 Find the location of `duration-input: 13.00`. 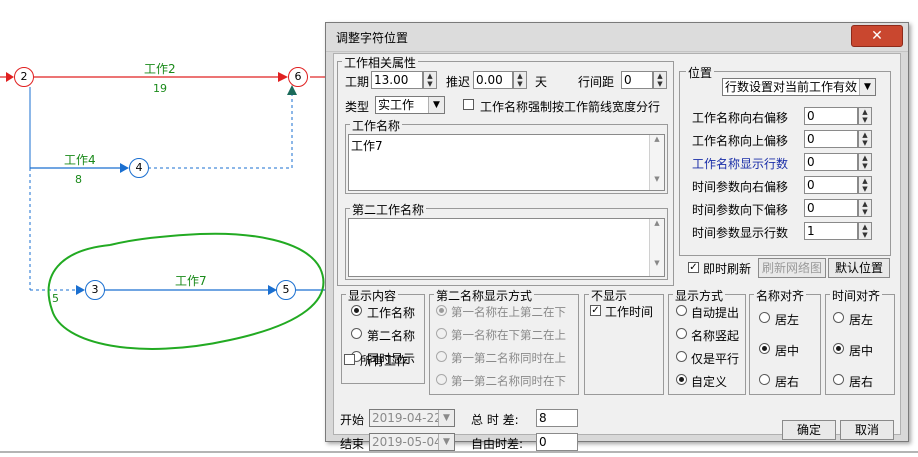

duration-input: 13.00 is located at coordinates (397, 80).